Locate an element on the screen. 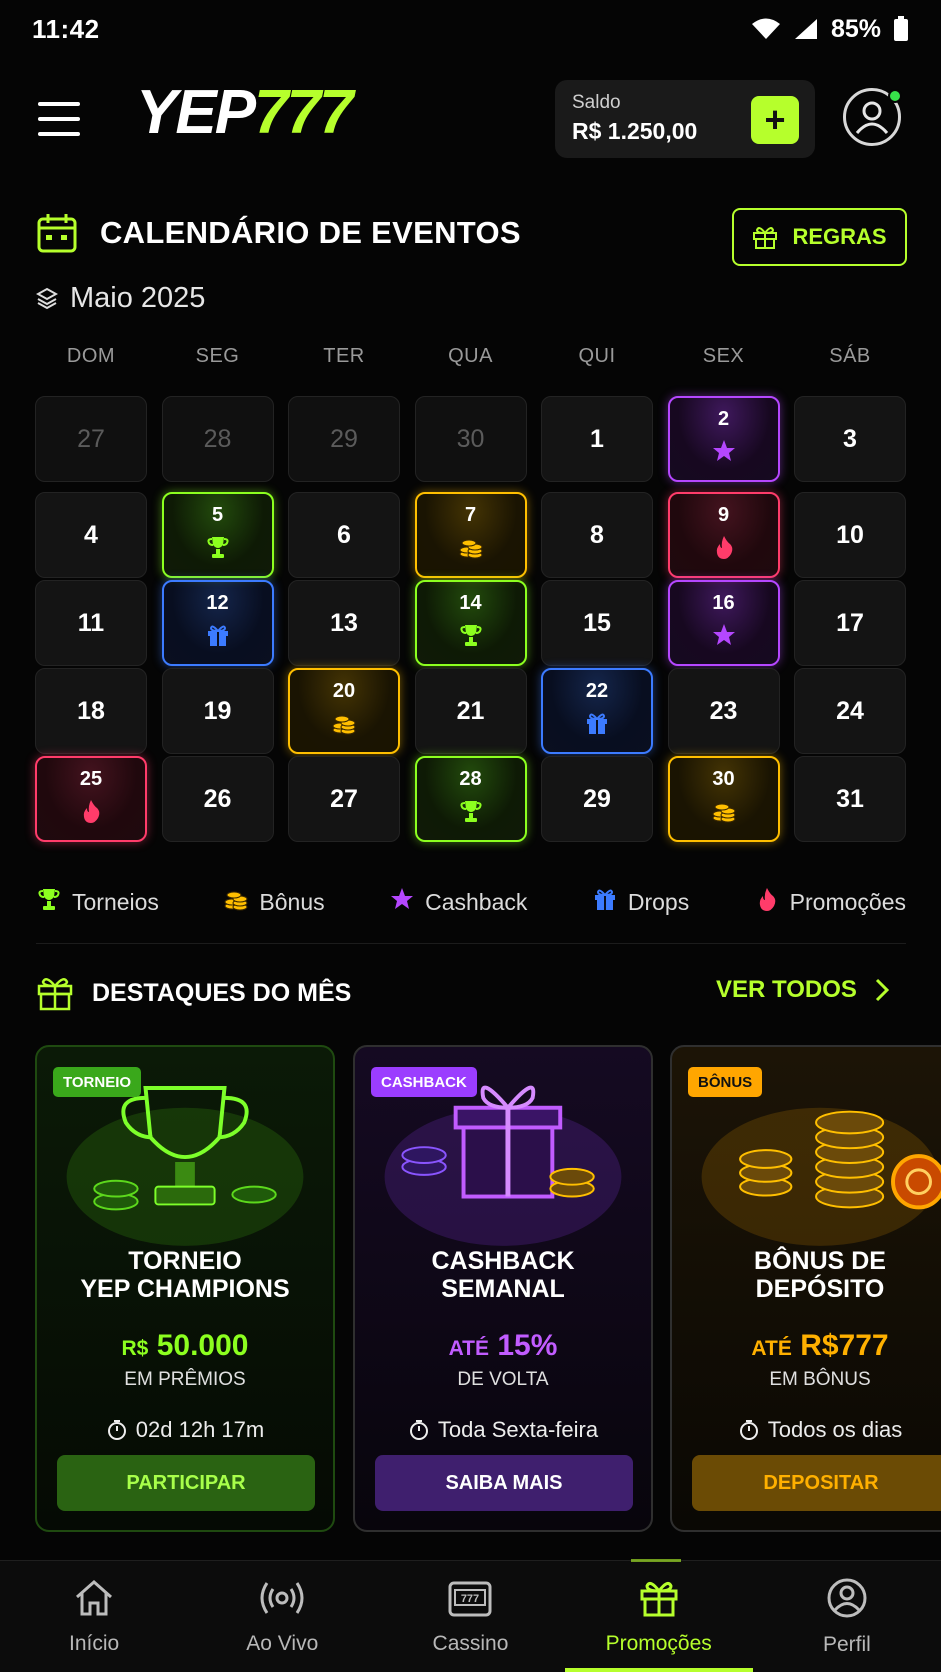  weekday-label: SÁB is located at coordinates (850, 356).